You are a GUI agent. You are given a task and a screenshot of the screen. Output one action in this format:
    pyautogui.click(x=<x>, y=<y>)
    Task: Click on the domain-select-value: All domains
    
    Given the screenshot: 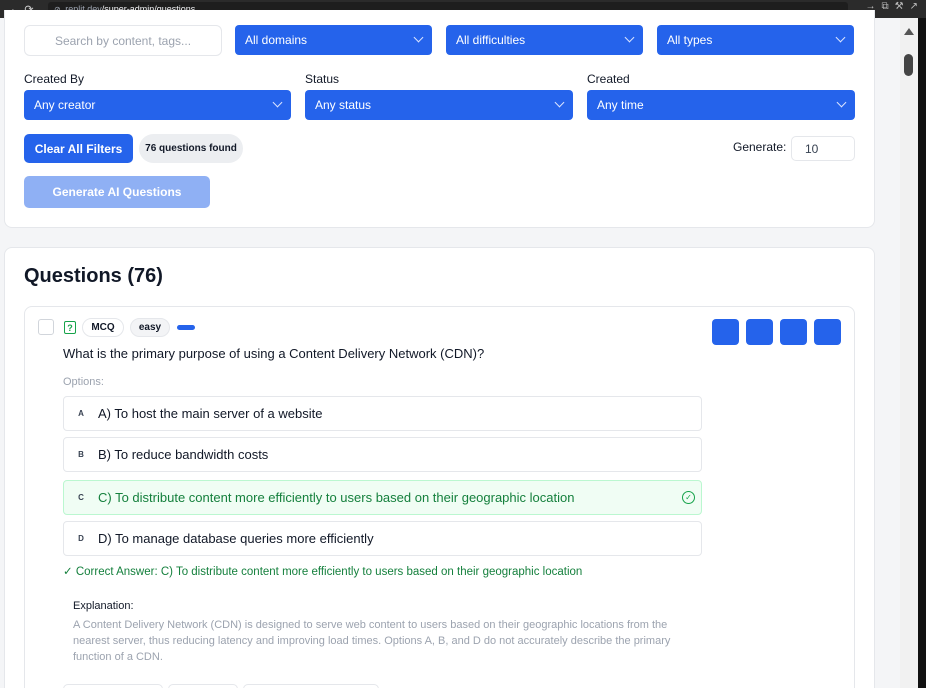 What is the action you would take?
    pyautogui.click(x=276, y=40)
    